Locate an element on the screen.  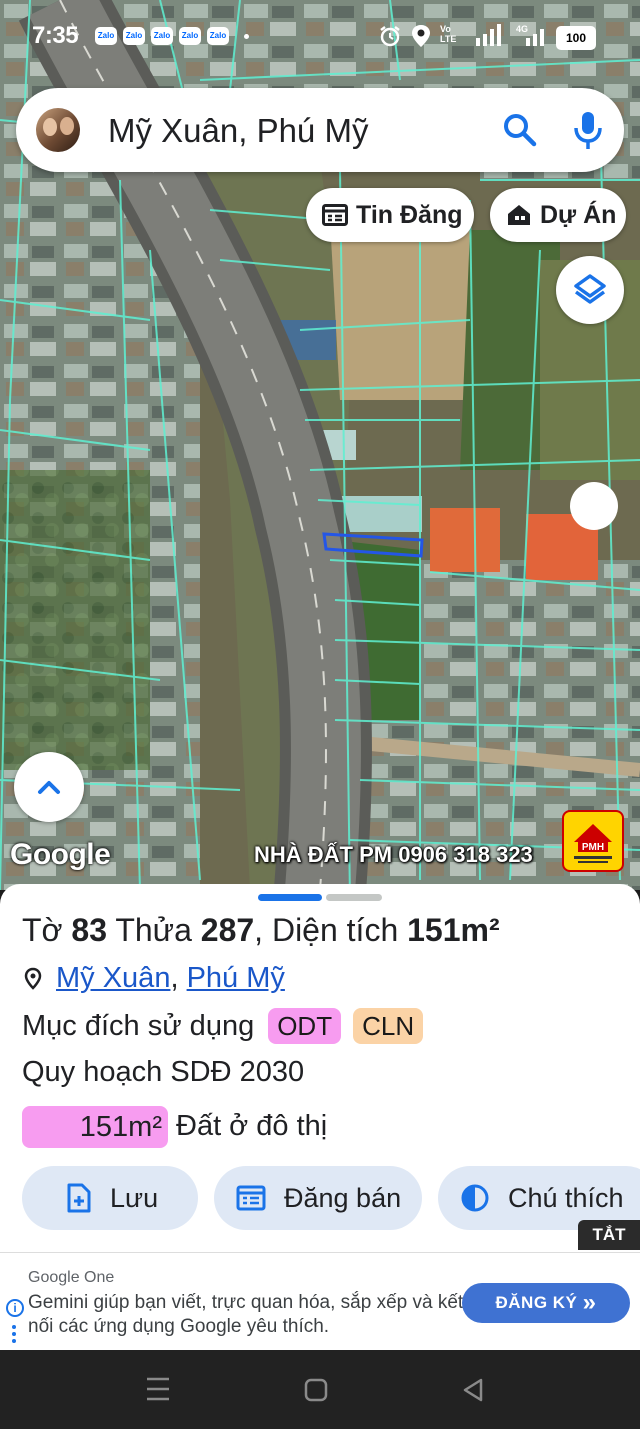
planning-area-tag: 151m² is located at coordinates (95, 1127).